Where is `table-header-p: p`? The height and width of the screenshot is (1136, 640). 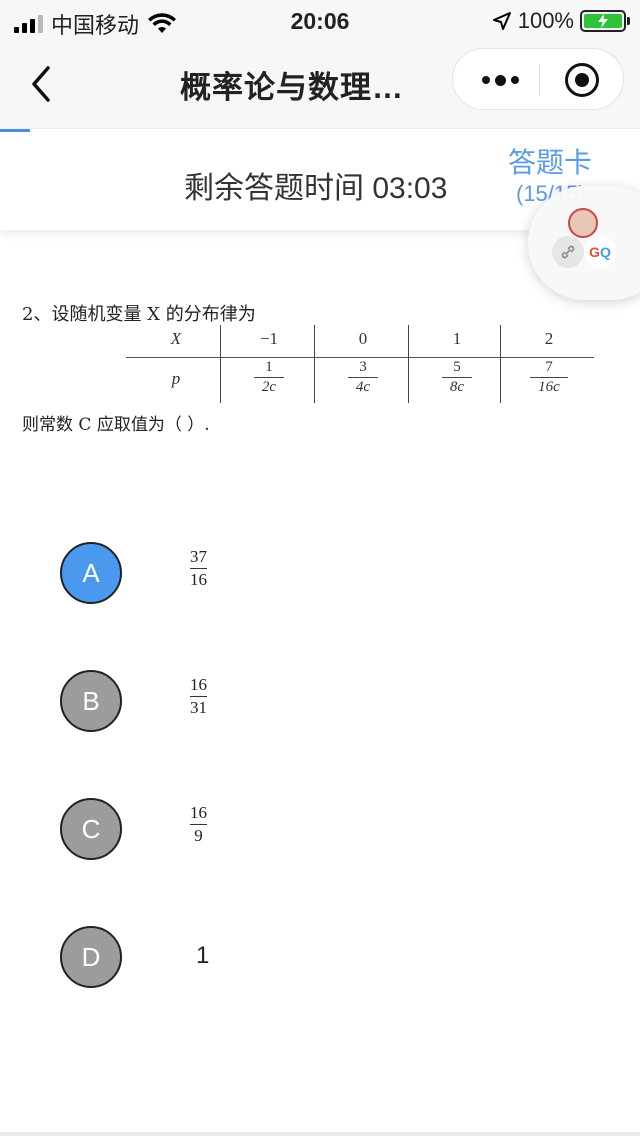
table-header-p: p is located at coordinates (176, 378).